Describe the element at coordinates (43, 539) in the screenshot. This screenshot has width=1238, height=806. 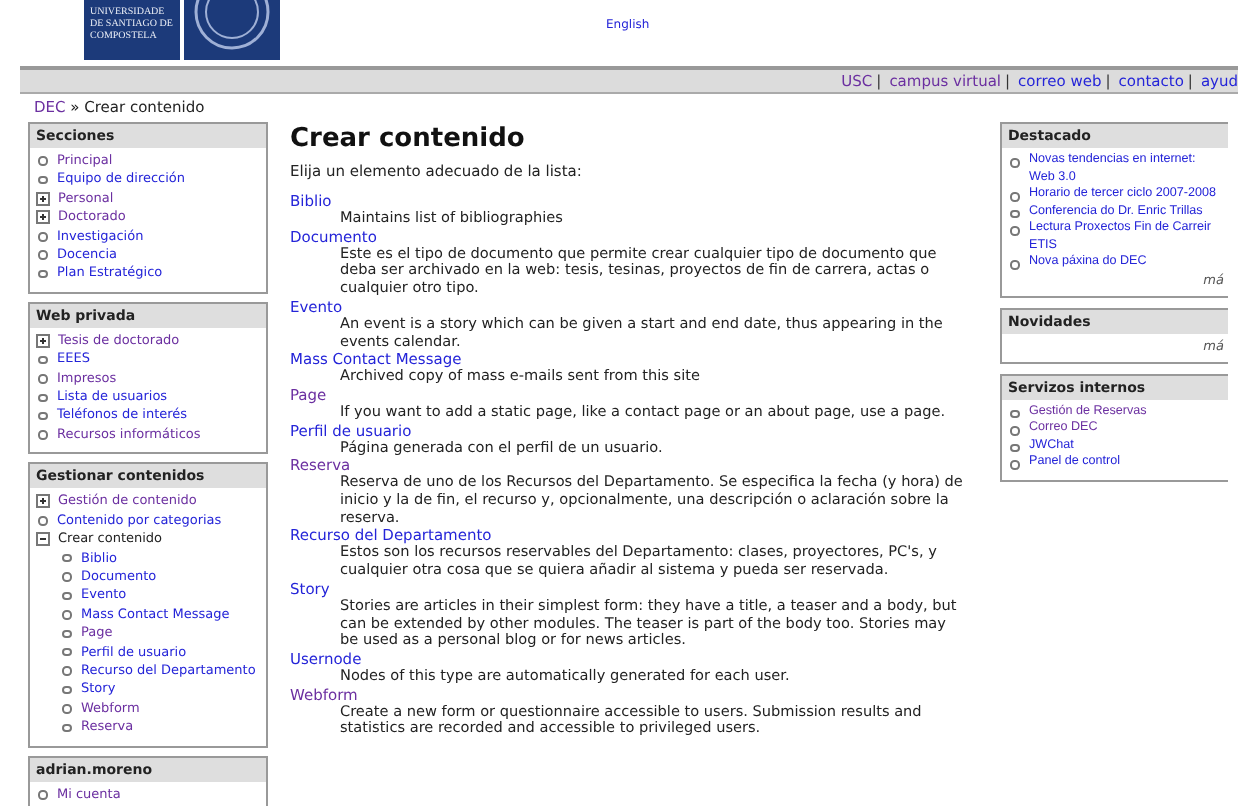
I see `minus-icon` at that location.